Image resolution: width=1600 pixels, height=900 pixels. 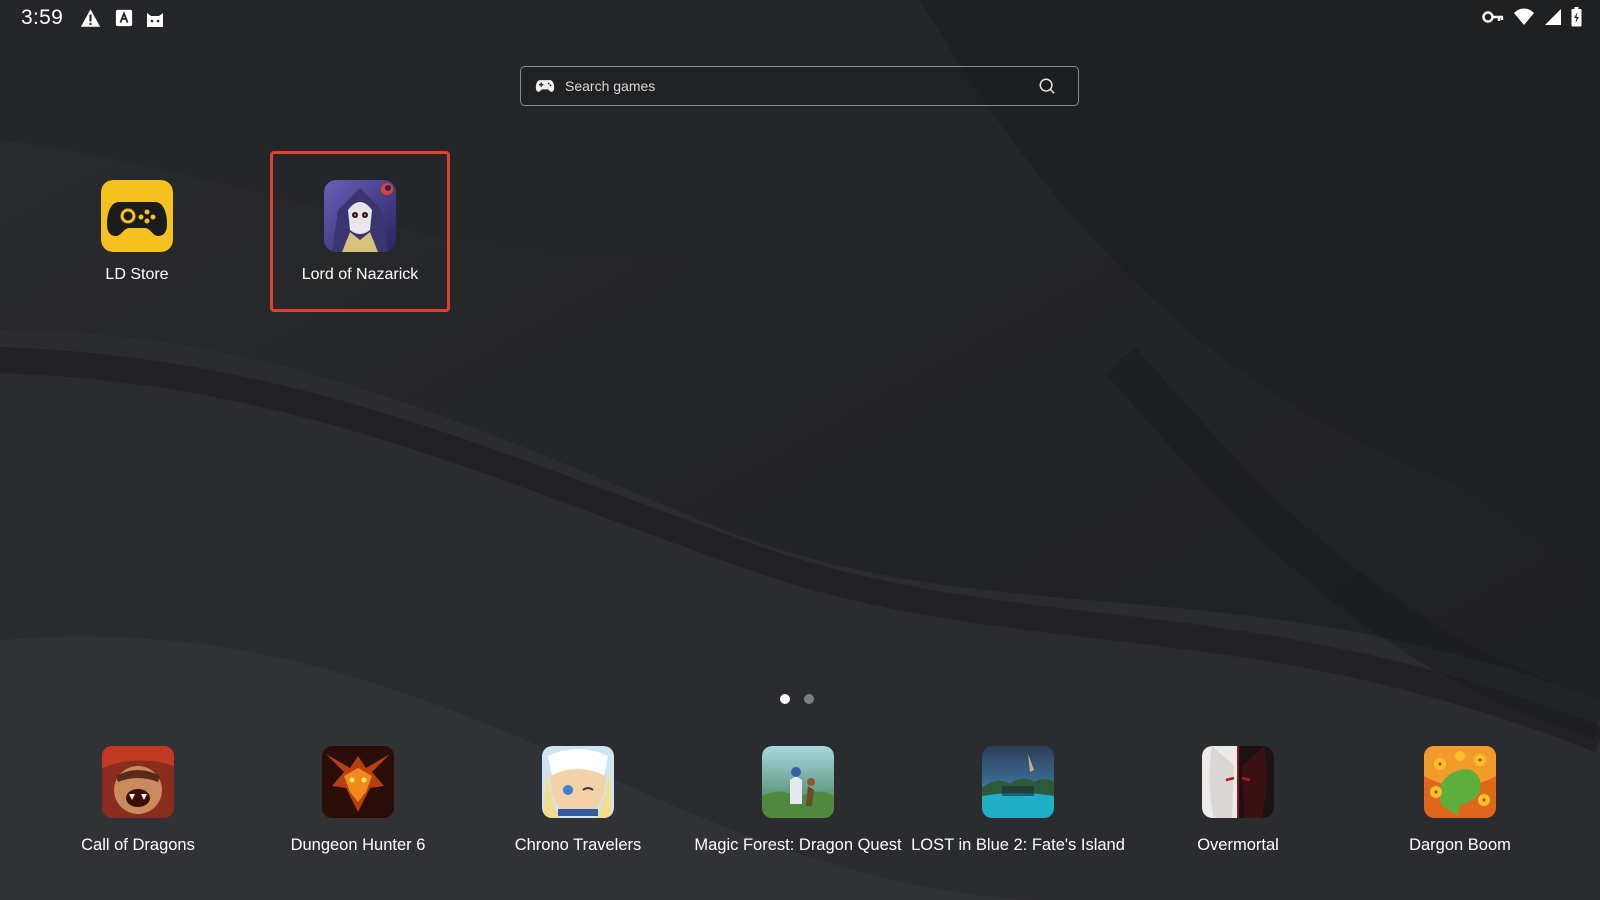 What do you see at coordinates (360, 231) in the screenshot?
I see `selection-highlight` at bounding box center [360, 231].